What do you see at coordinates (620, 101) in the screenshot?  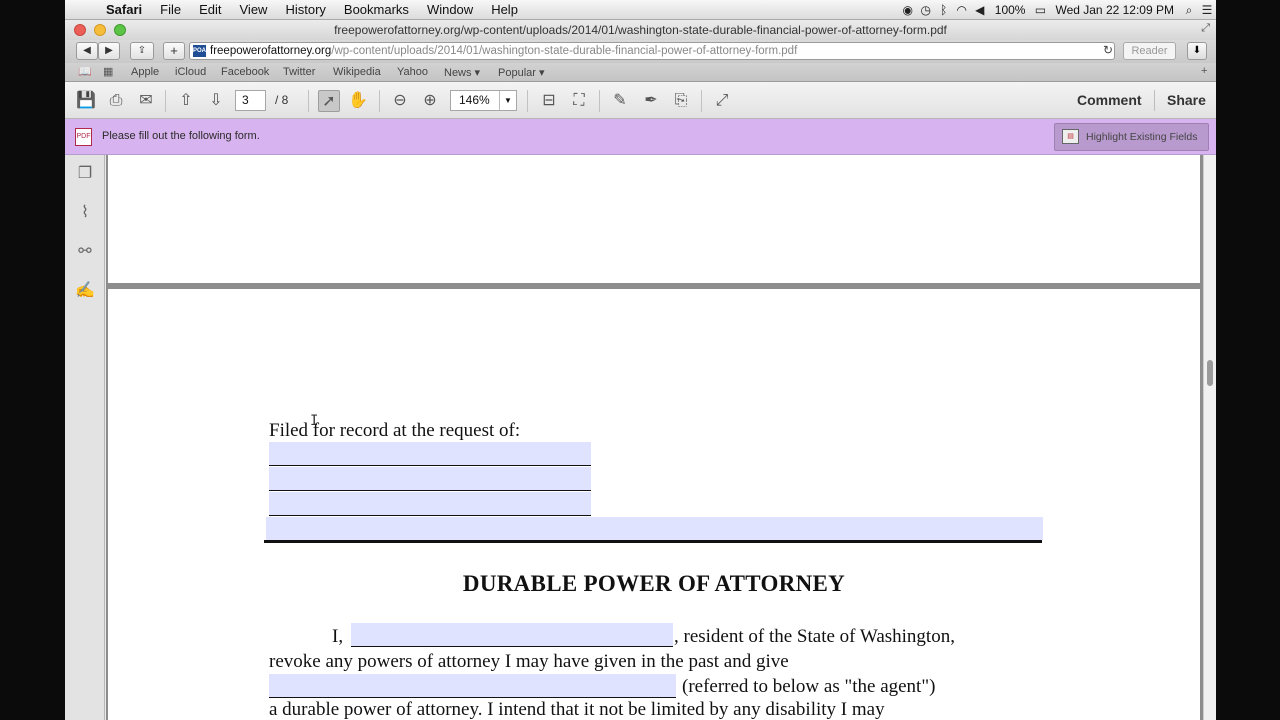 I see `sticky-note-icon: ✎` at bounding box center [620, 101].